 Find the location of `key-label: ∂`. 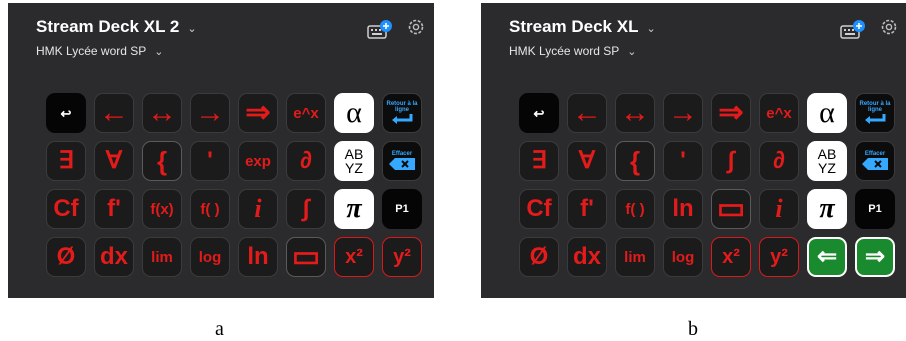

key-label: ∂ is located at coordinates (306, 160).